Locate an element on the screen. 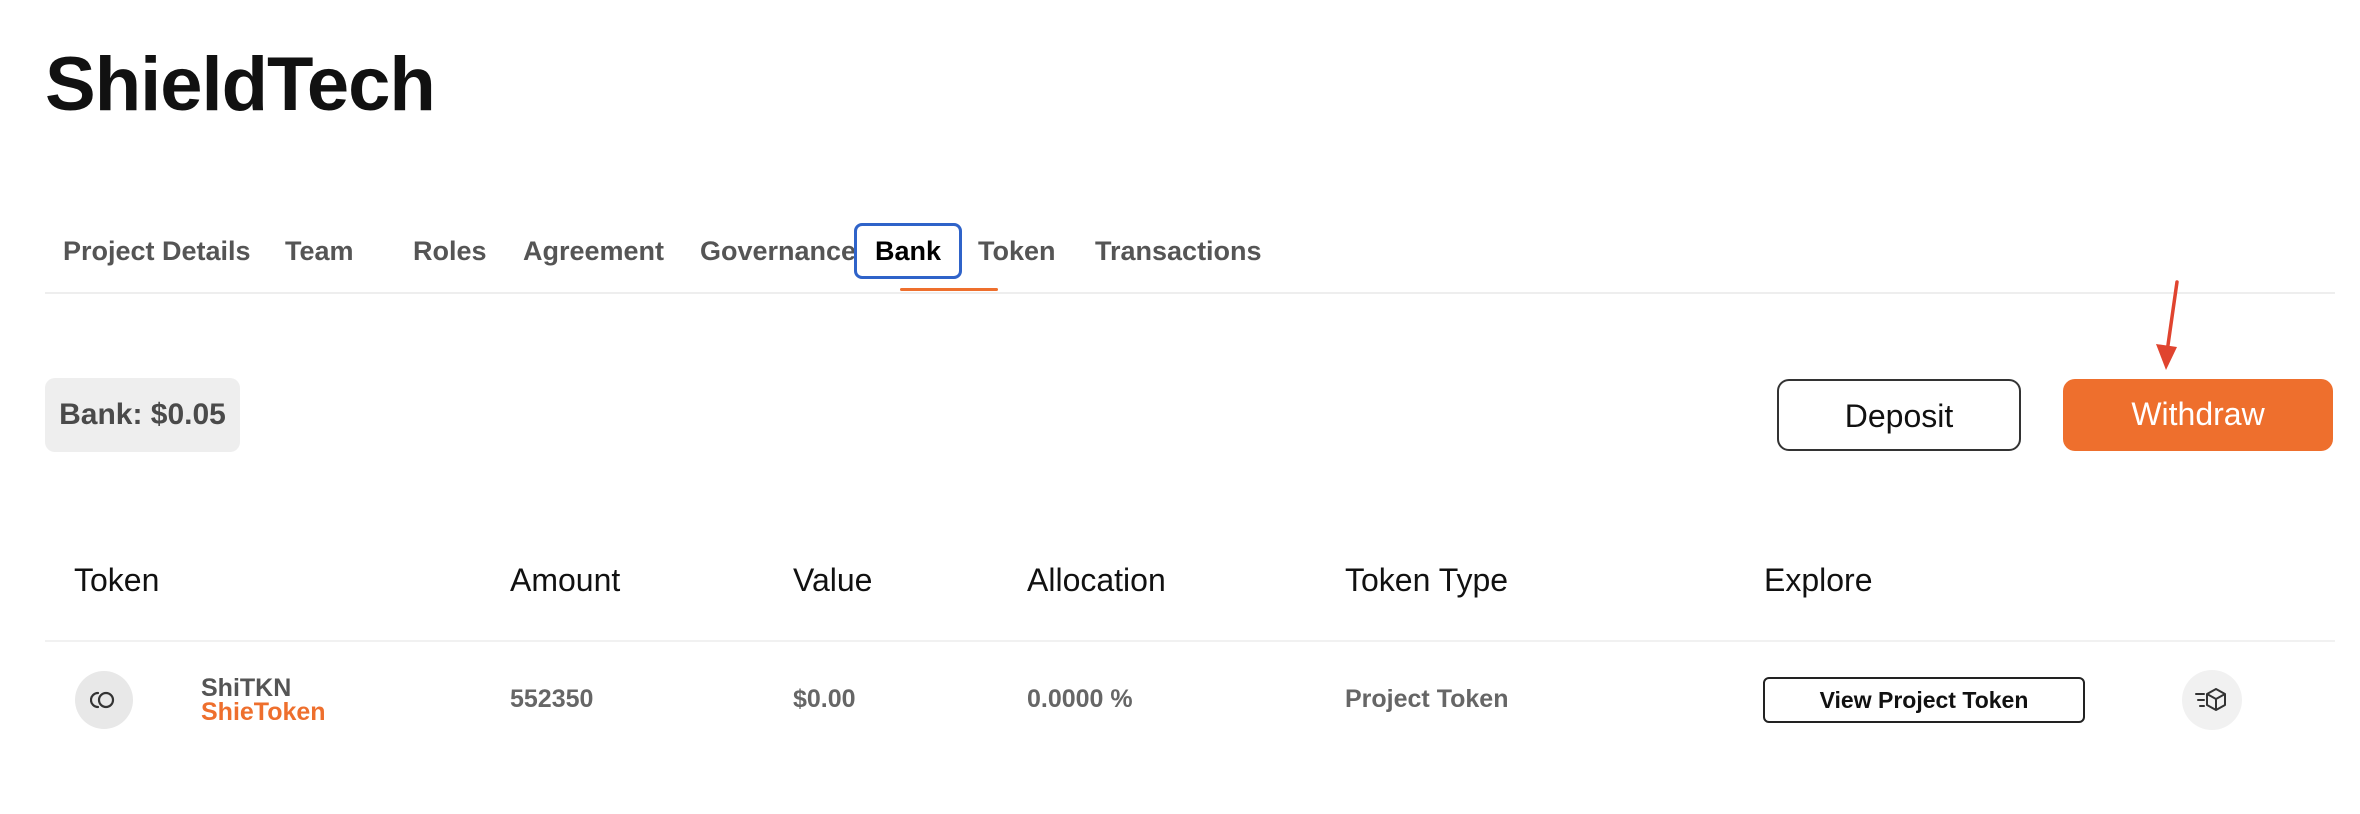  tab-roles: Roles is located at coordinates (450, 251).